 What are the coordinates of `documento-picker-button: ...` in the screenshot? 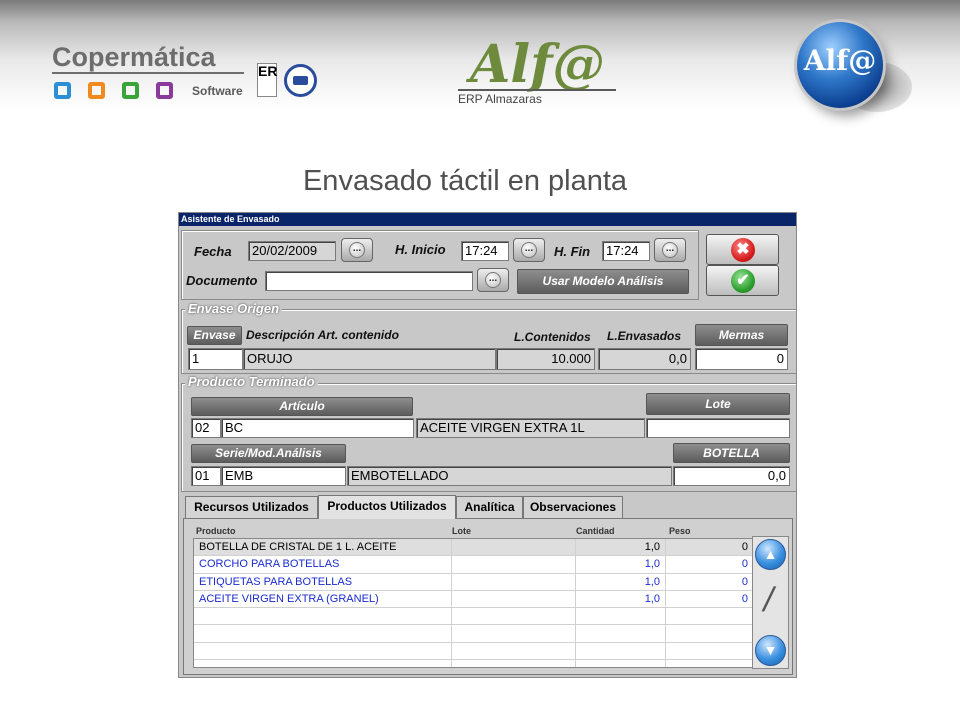 It's located at (493, 280).